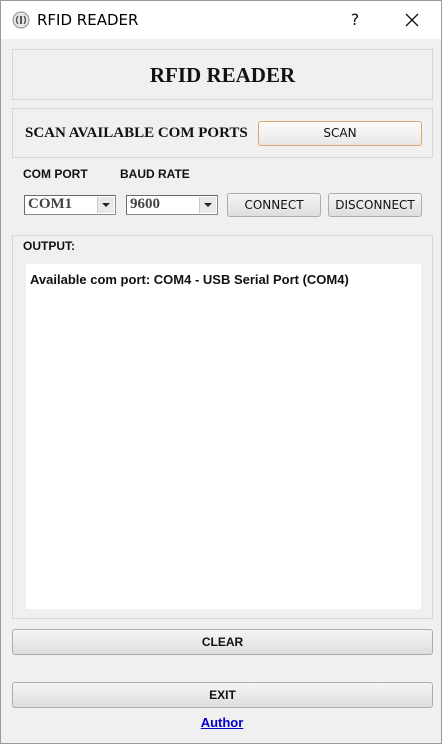  What do you see at coordinates (88, 20) in the screenshot?
I see `window-title: RFID READER` at bounding box center [88, 20].